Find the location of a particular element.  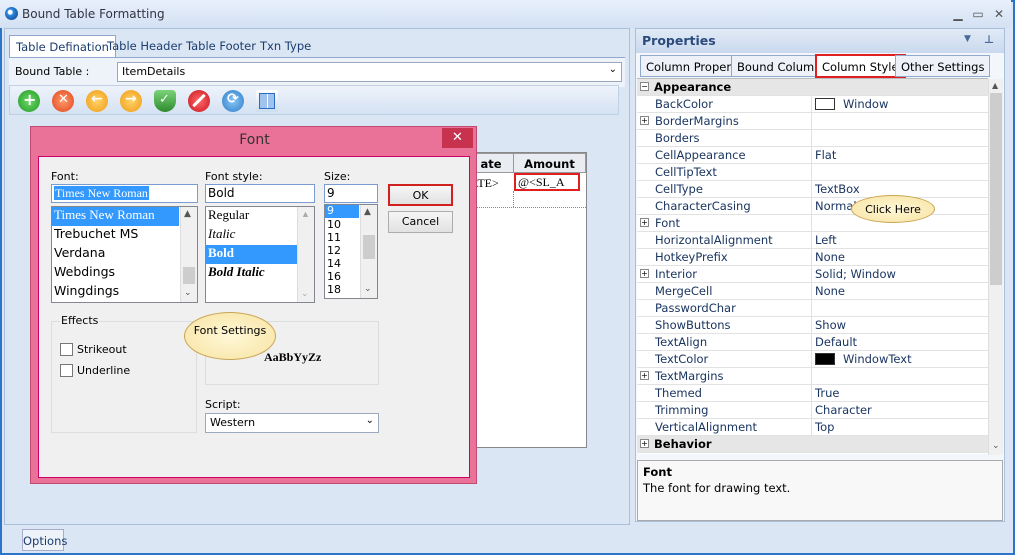

properties-header: Properties ▼ ⊥ is located at coordinates (820, 41).